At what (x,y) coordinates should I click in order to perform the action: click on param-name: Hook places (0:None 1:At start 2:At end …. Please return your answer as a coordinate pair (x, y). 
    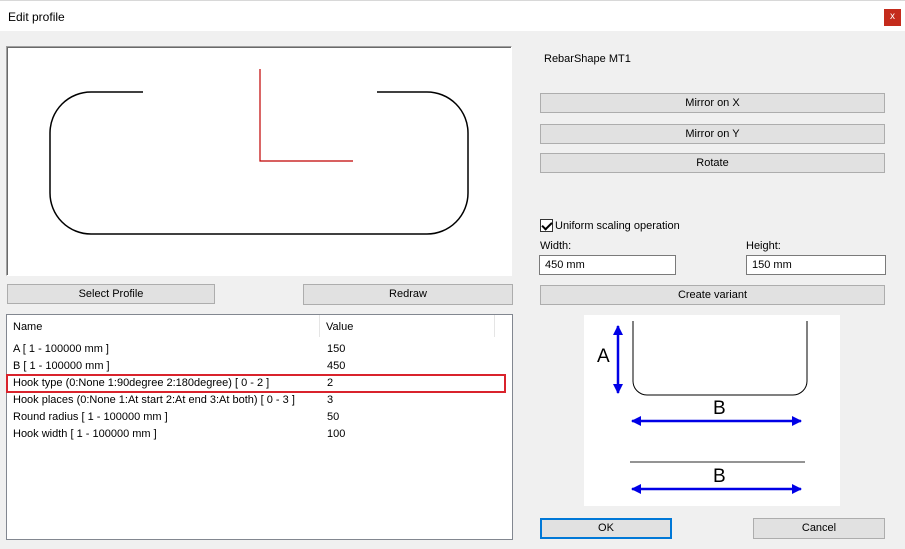
    Looking at the image, I should click on (154, 400).